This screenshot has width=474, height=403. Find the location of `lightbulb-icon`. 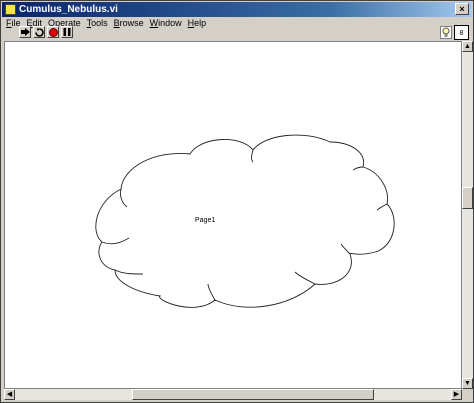

lightbulb-icon is located at coordinates (446, 32).